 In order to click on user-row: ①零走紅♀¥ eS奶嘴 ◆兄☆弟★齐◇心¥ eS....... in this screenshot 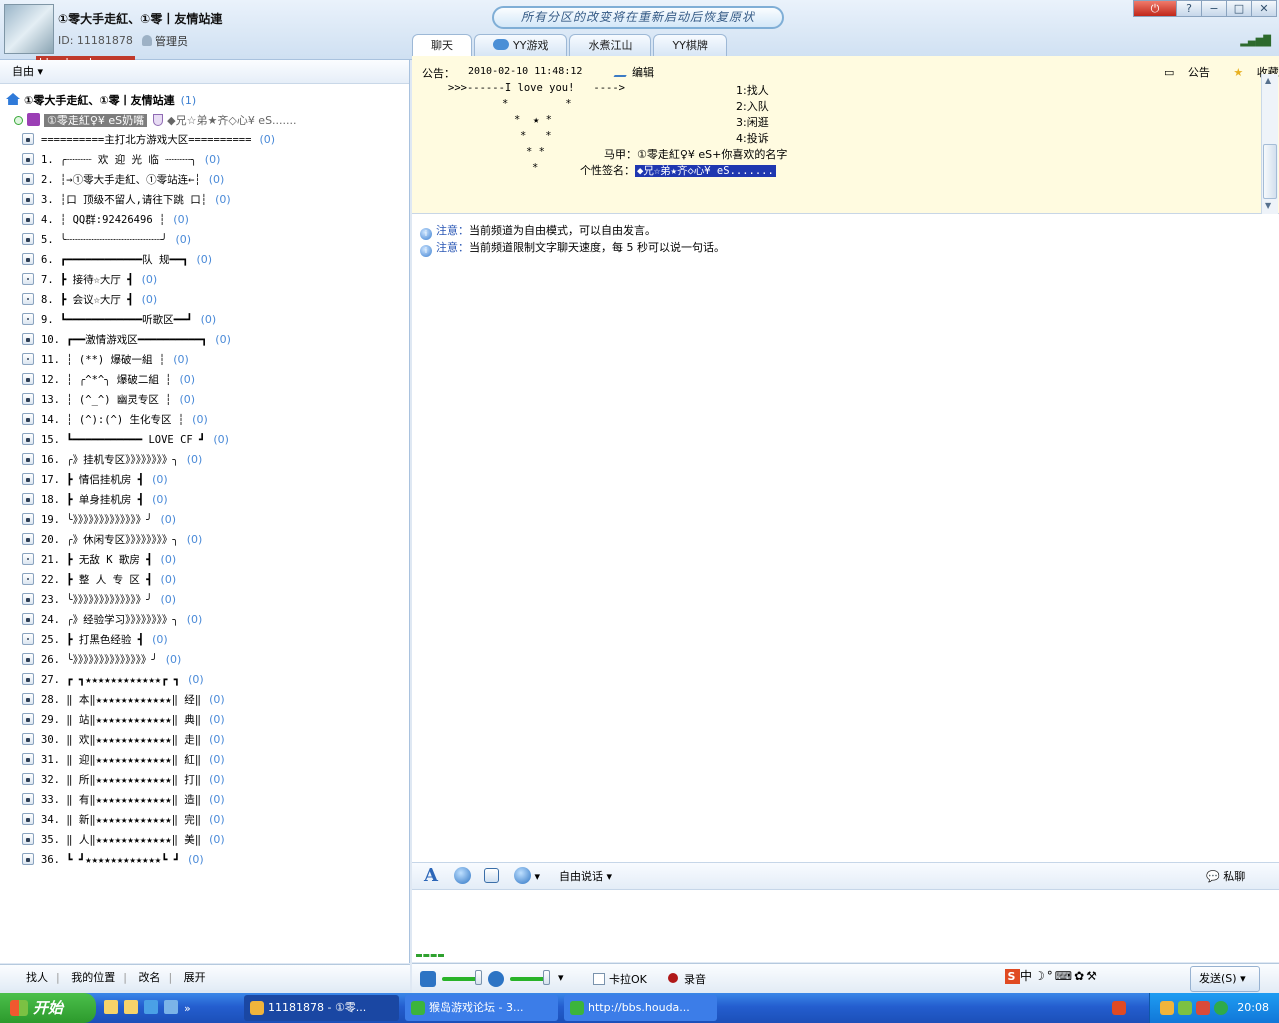, I will do `click(155, 121)`.